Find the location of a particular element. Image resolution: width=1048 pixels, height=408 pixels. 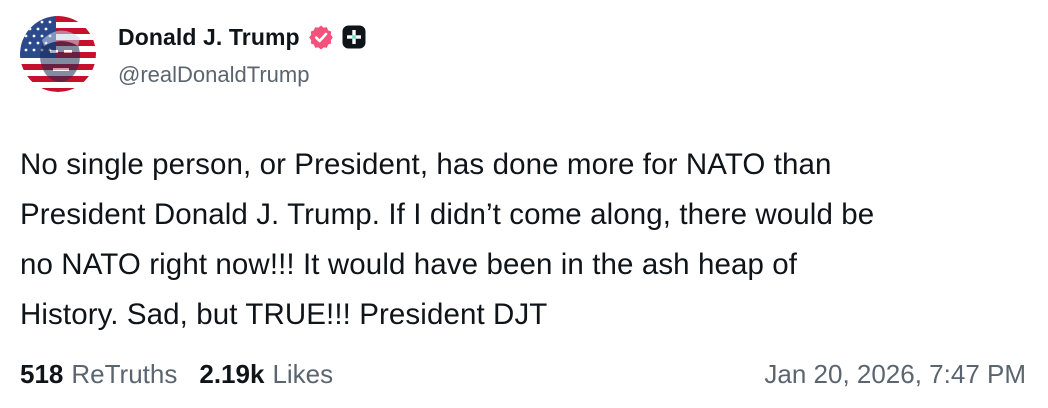

retruths-stat: 518 ReTruths is located at coordinates (98, 374).